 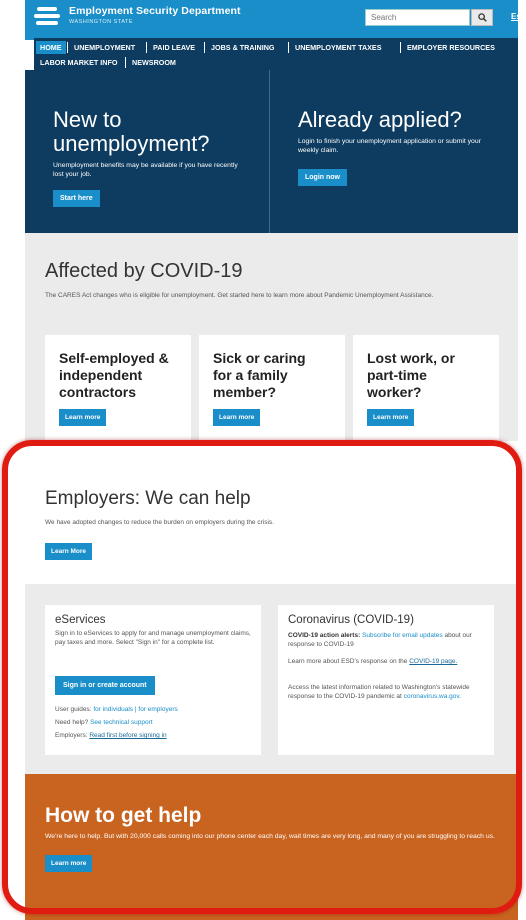 I want to click on card-title-line: Sick or caring, so click(x=259, y=358).